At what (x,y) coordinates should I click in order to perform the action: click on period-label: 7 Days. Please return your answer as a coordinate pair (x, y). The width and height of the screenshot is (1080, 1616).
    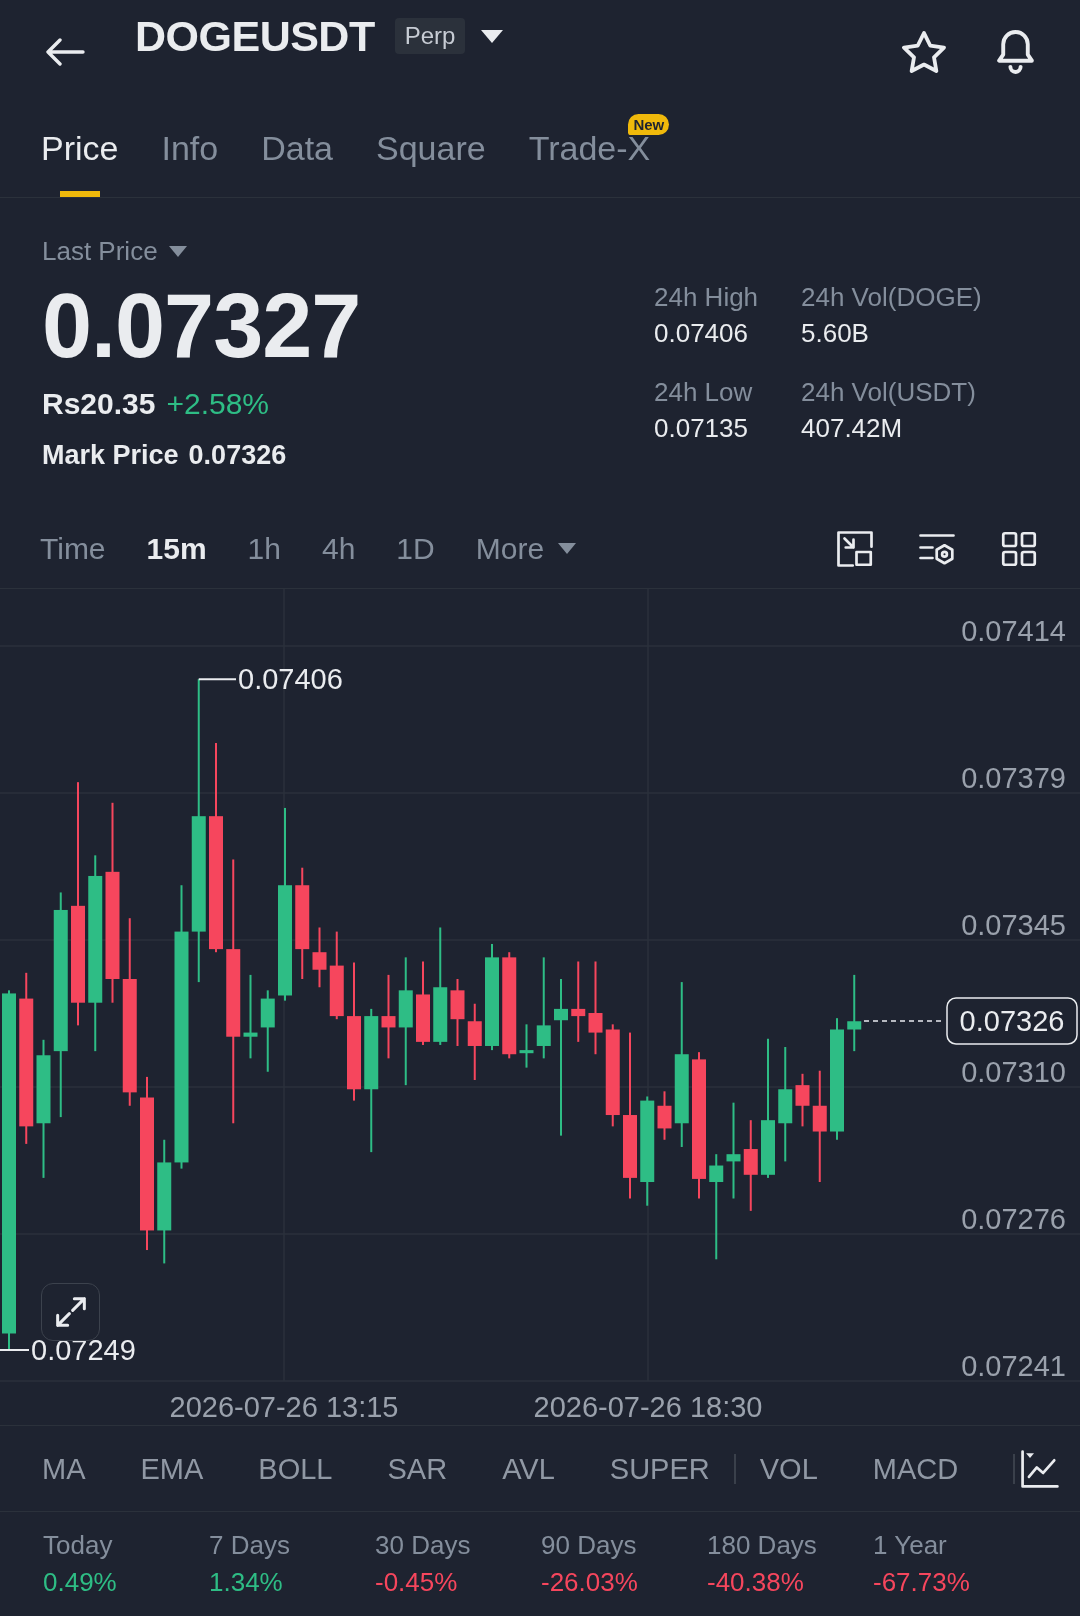
    Looking at the image, I should click on (249, 1545).